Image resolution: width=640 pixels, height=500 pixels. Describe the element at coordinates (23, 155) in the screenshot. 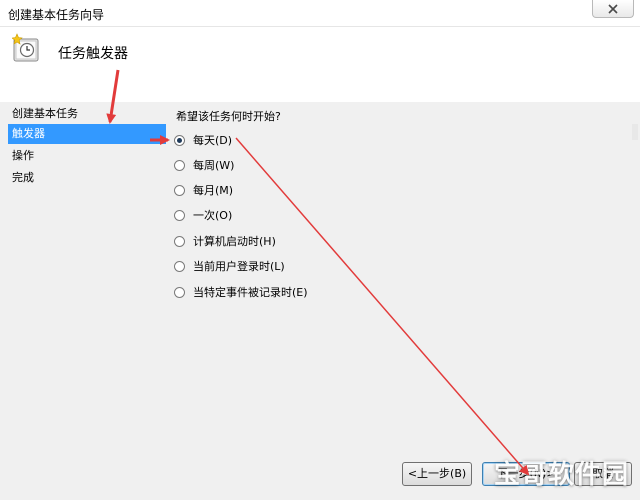

I see `nav-step-label: 操作` at that location.